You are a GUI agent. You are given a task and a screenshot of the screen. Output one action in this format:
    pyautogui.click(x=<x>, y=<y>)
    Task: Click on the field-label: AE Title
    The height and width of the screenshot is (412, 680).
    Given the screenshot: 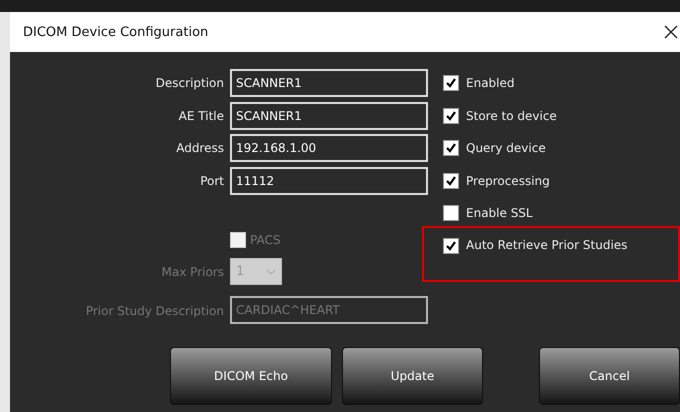 What is the action you would take?
    pyautogui.click(x=201, y=115)
    